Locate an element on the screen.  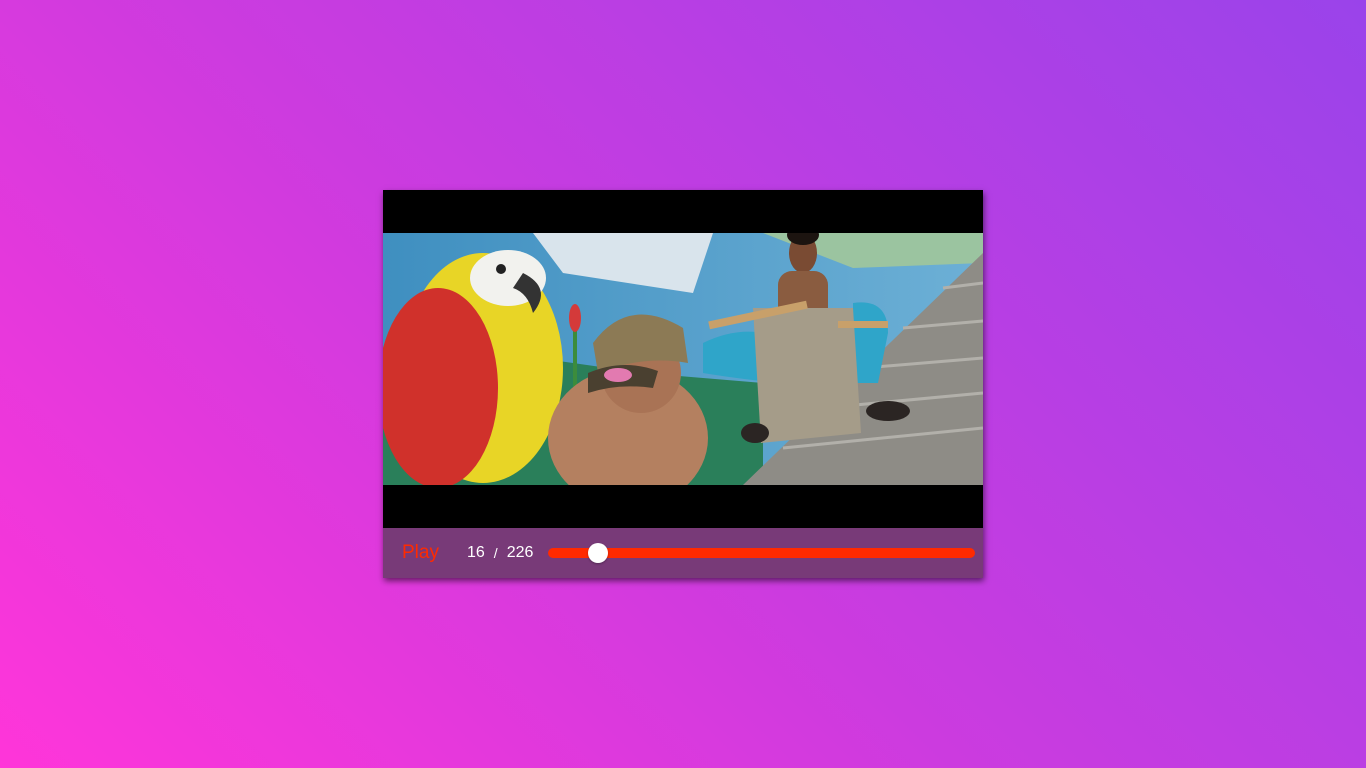
video-still-image is located at coordinates (683, 359).